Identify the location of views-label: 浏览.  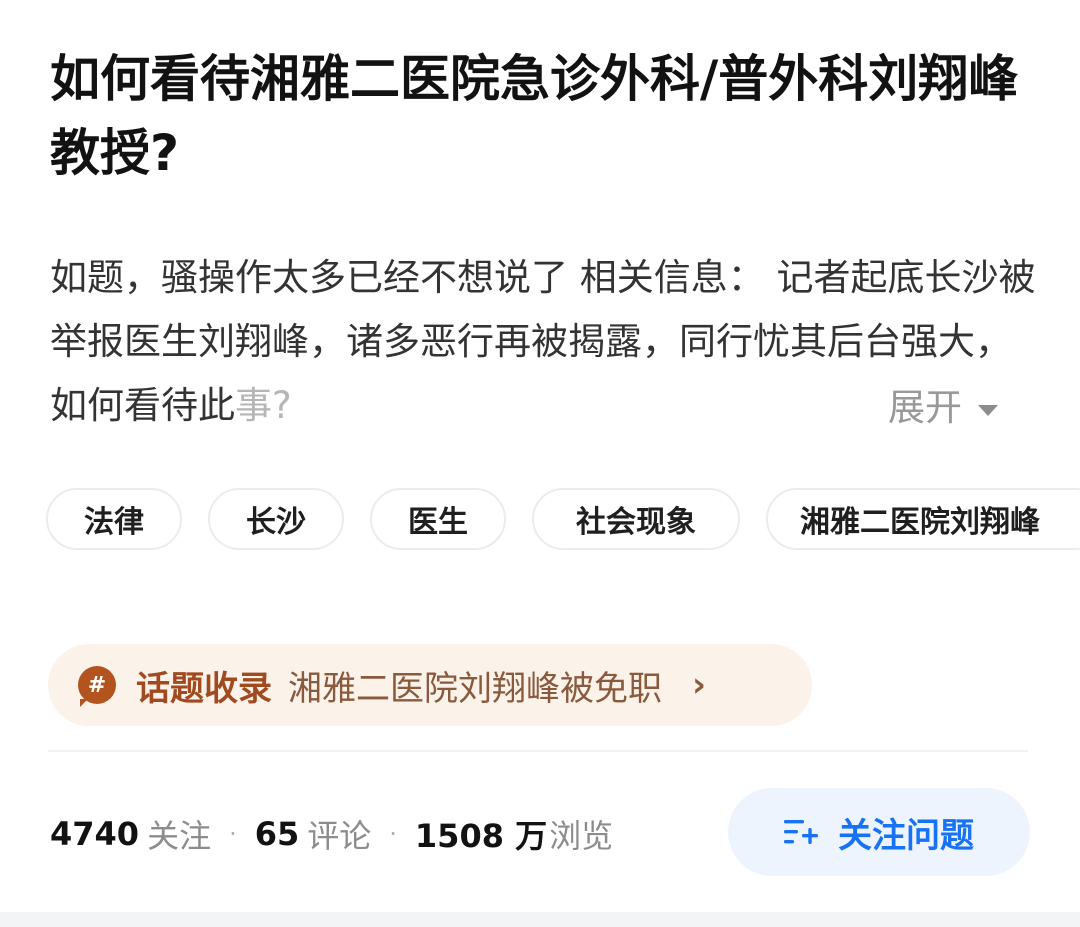
(581, 836).